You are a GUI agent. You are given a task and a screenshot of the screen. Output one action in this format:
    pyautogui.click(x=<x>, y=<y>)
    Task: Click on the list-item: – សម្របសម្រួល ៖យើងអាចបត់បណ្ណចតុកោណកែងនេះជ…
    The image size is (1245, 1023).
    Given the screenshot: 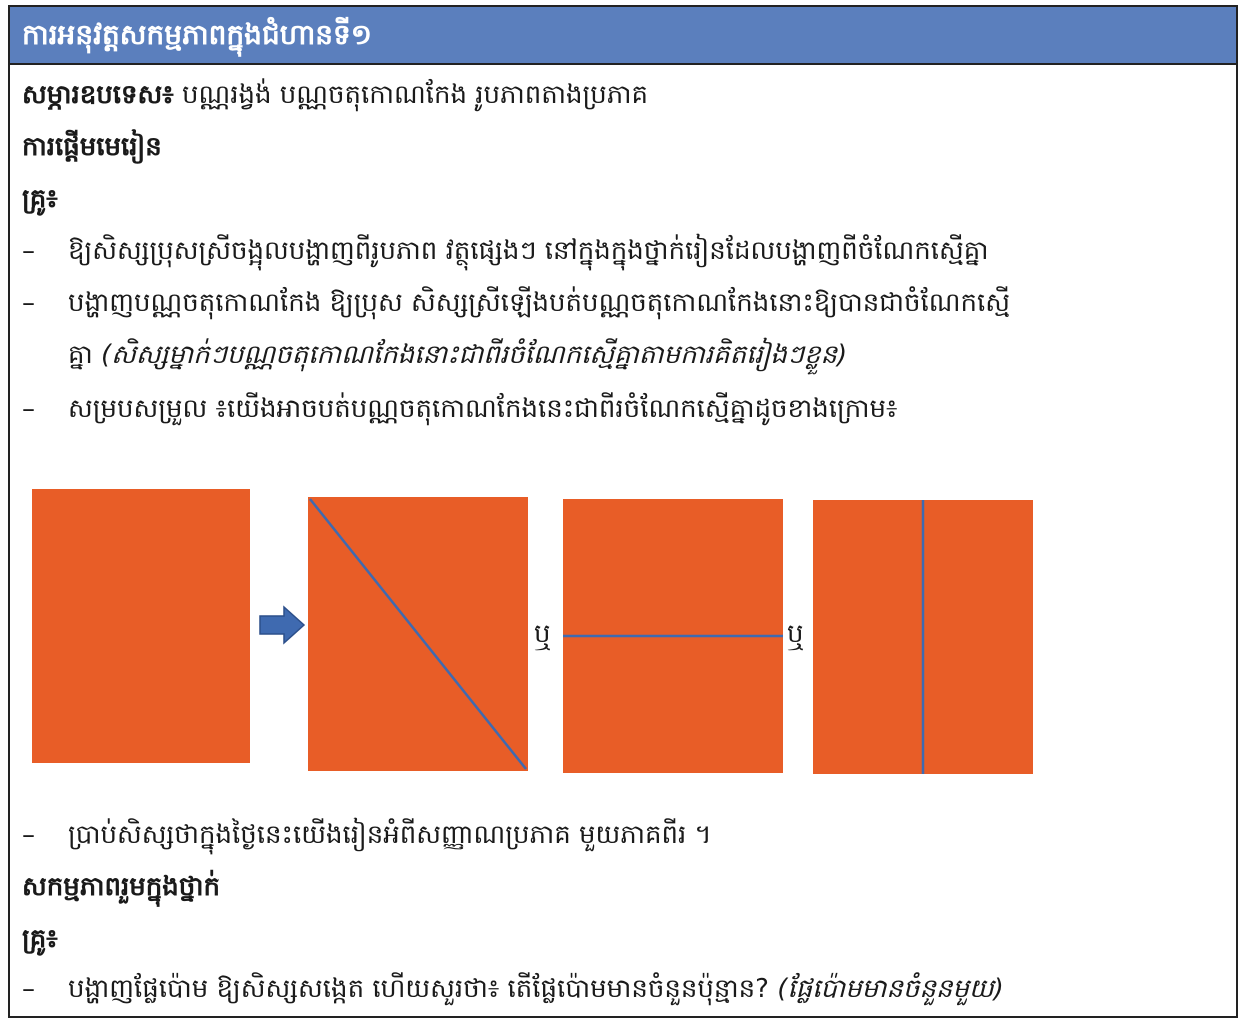 What is the action you would take?
    pyautogui.click(x=459, y=409)
    